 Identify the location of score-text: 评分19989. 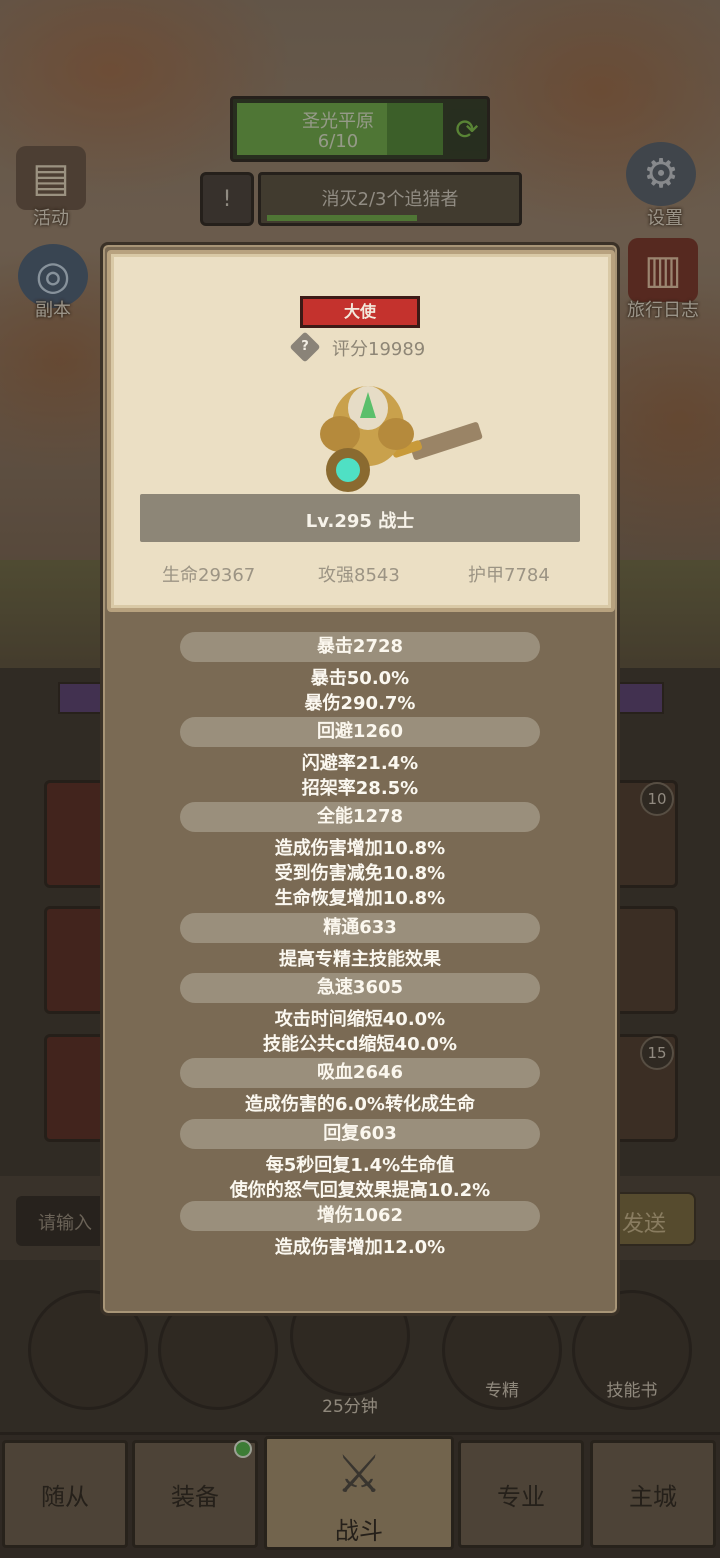
(379, 349).